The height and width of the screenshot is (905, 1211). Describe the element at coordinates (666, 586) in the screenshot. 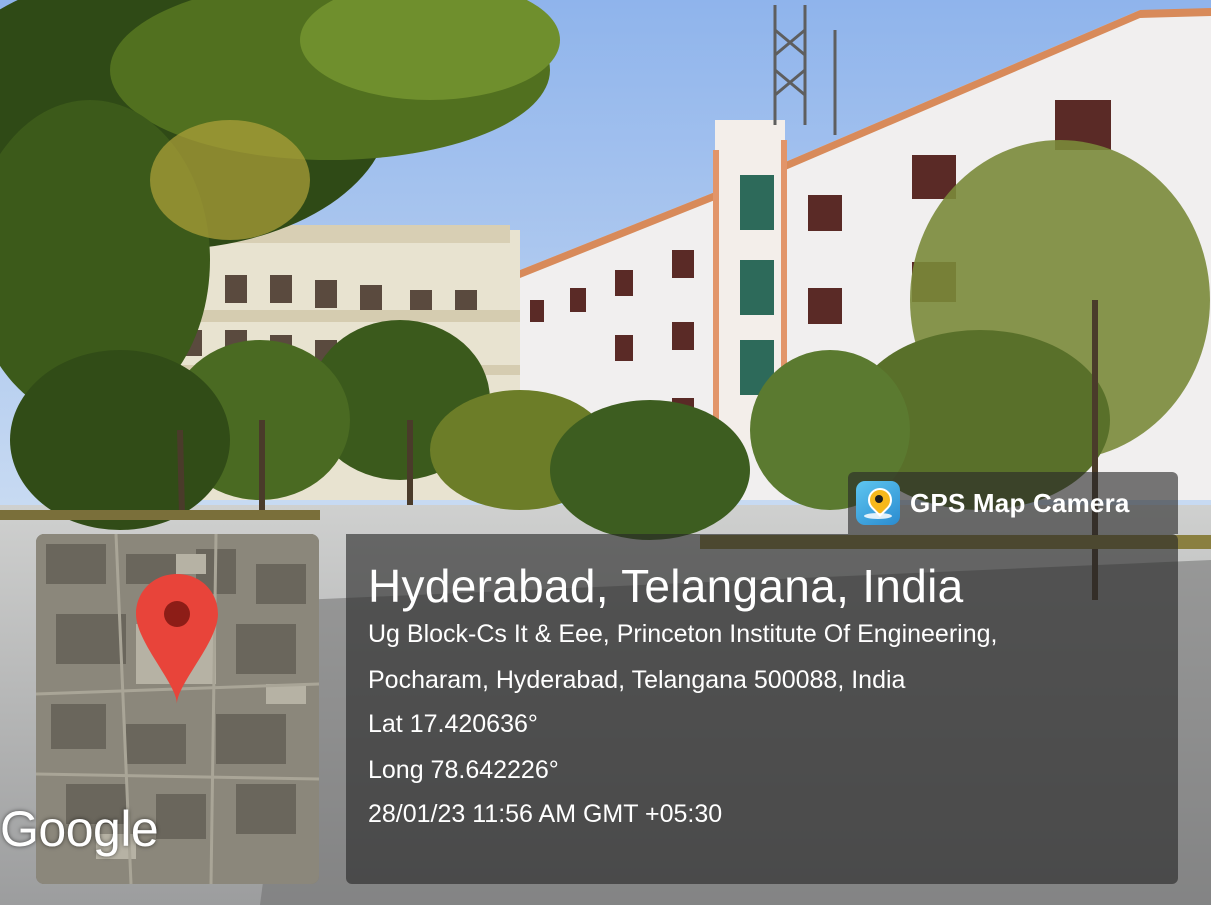

I see `location-title: Hyderabad, Telangana, India` at that location.